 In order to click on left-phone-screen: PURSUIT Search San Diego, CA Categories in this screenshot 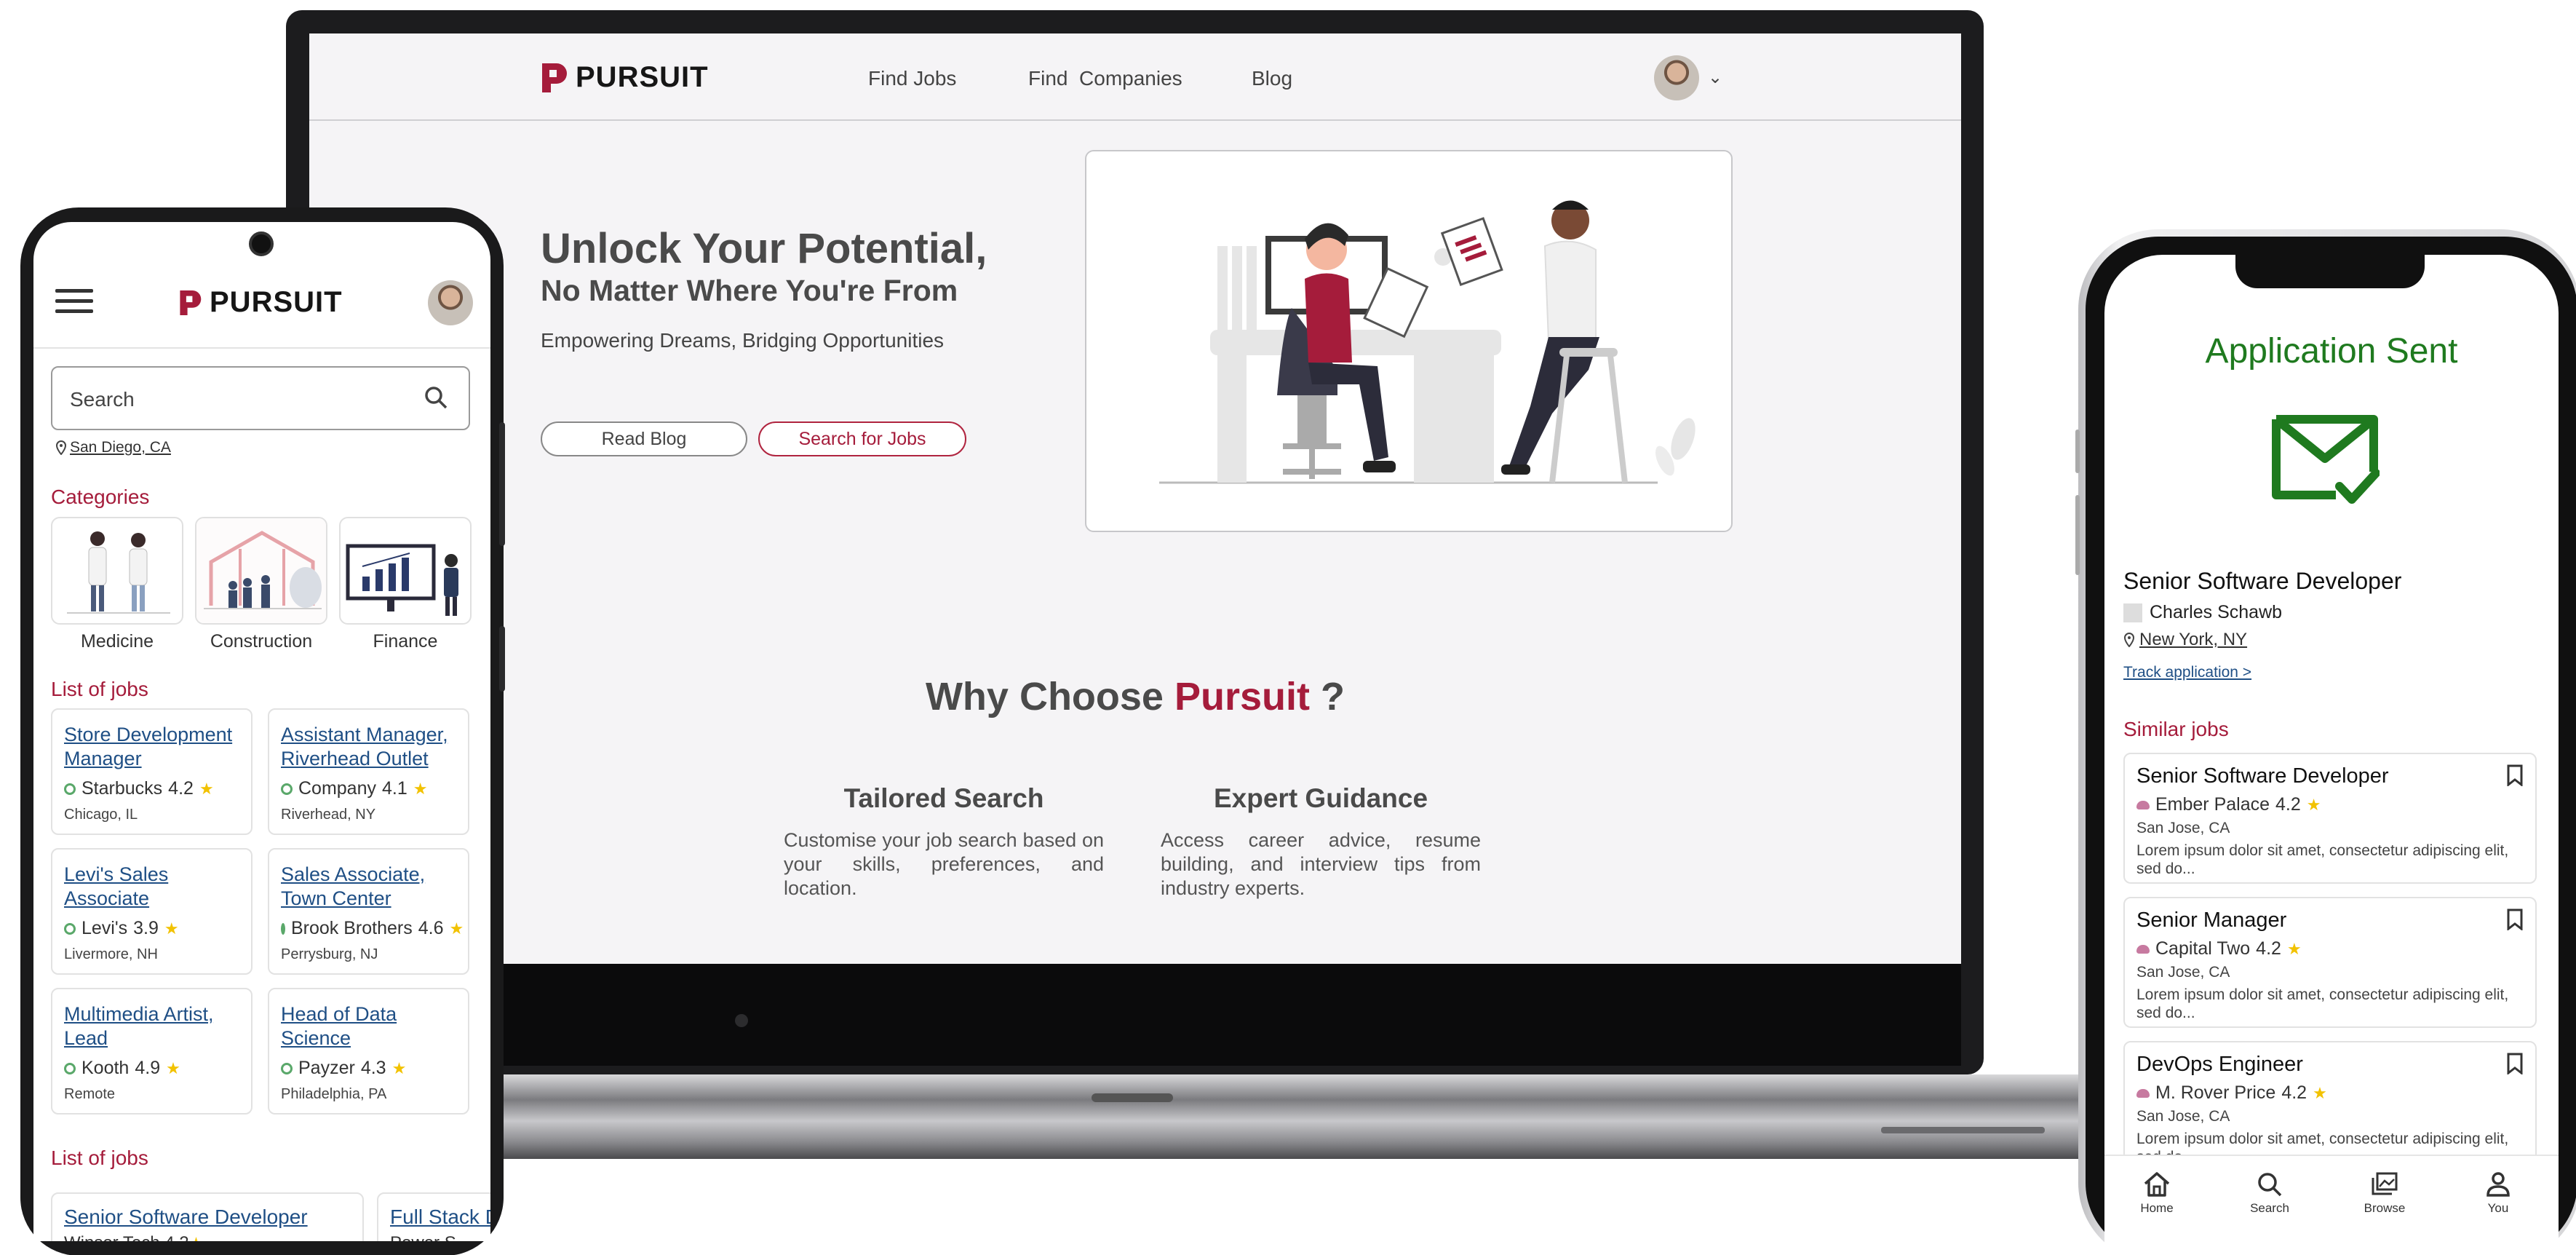, I will do `click(261, 731)`.